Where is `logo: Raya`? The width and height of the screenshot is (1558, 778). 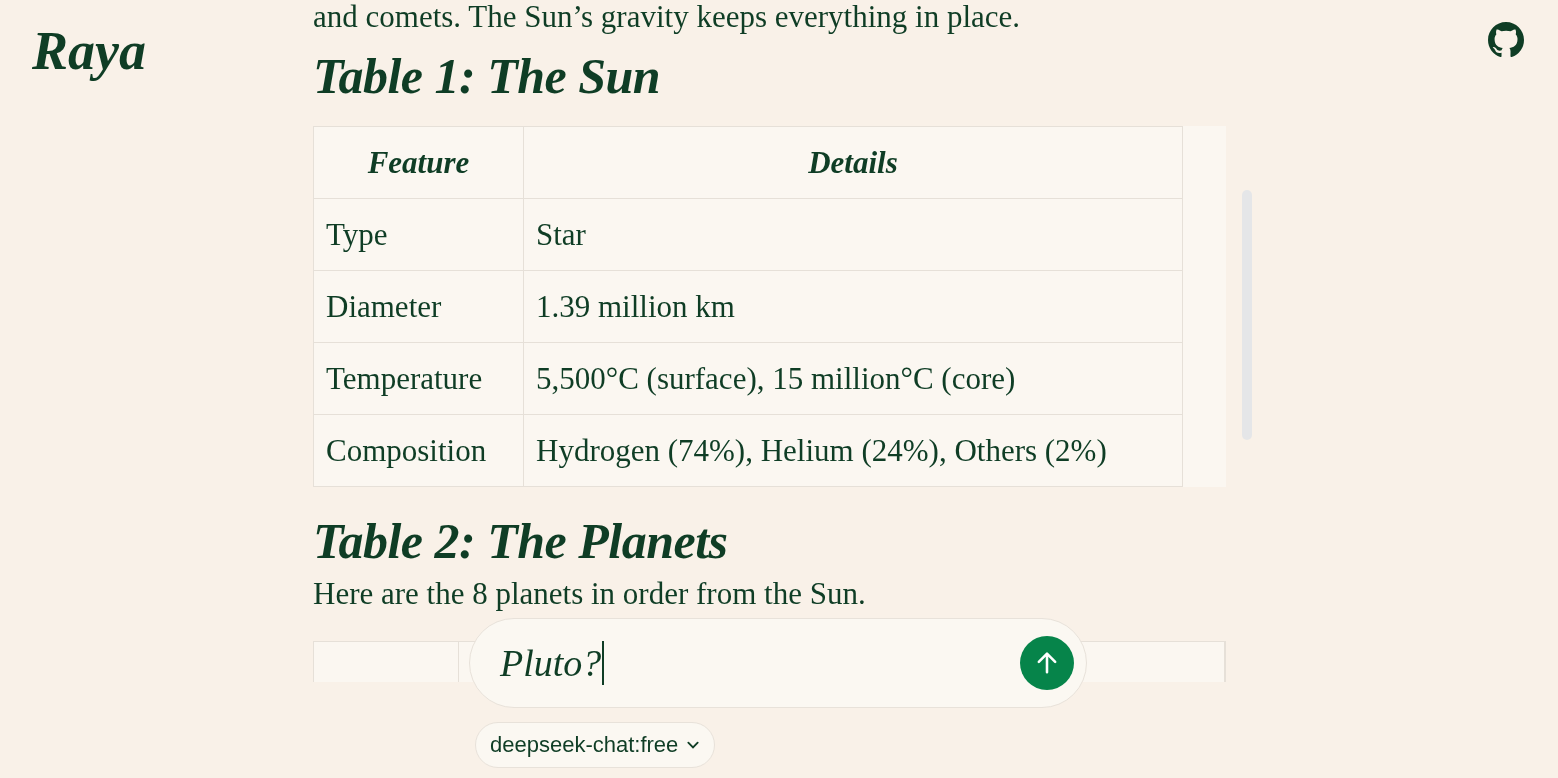
logo: Raya is located at coordinates (89, 52).